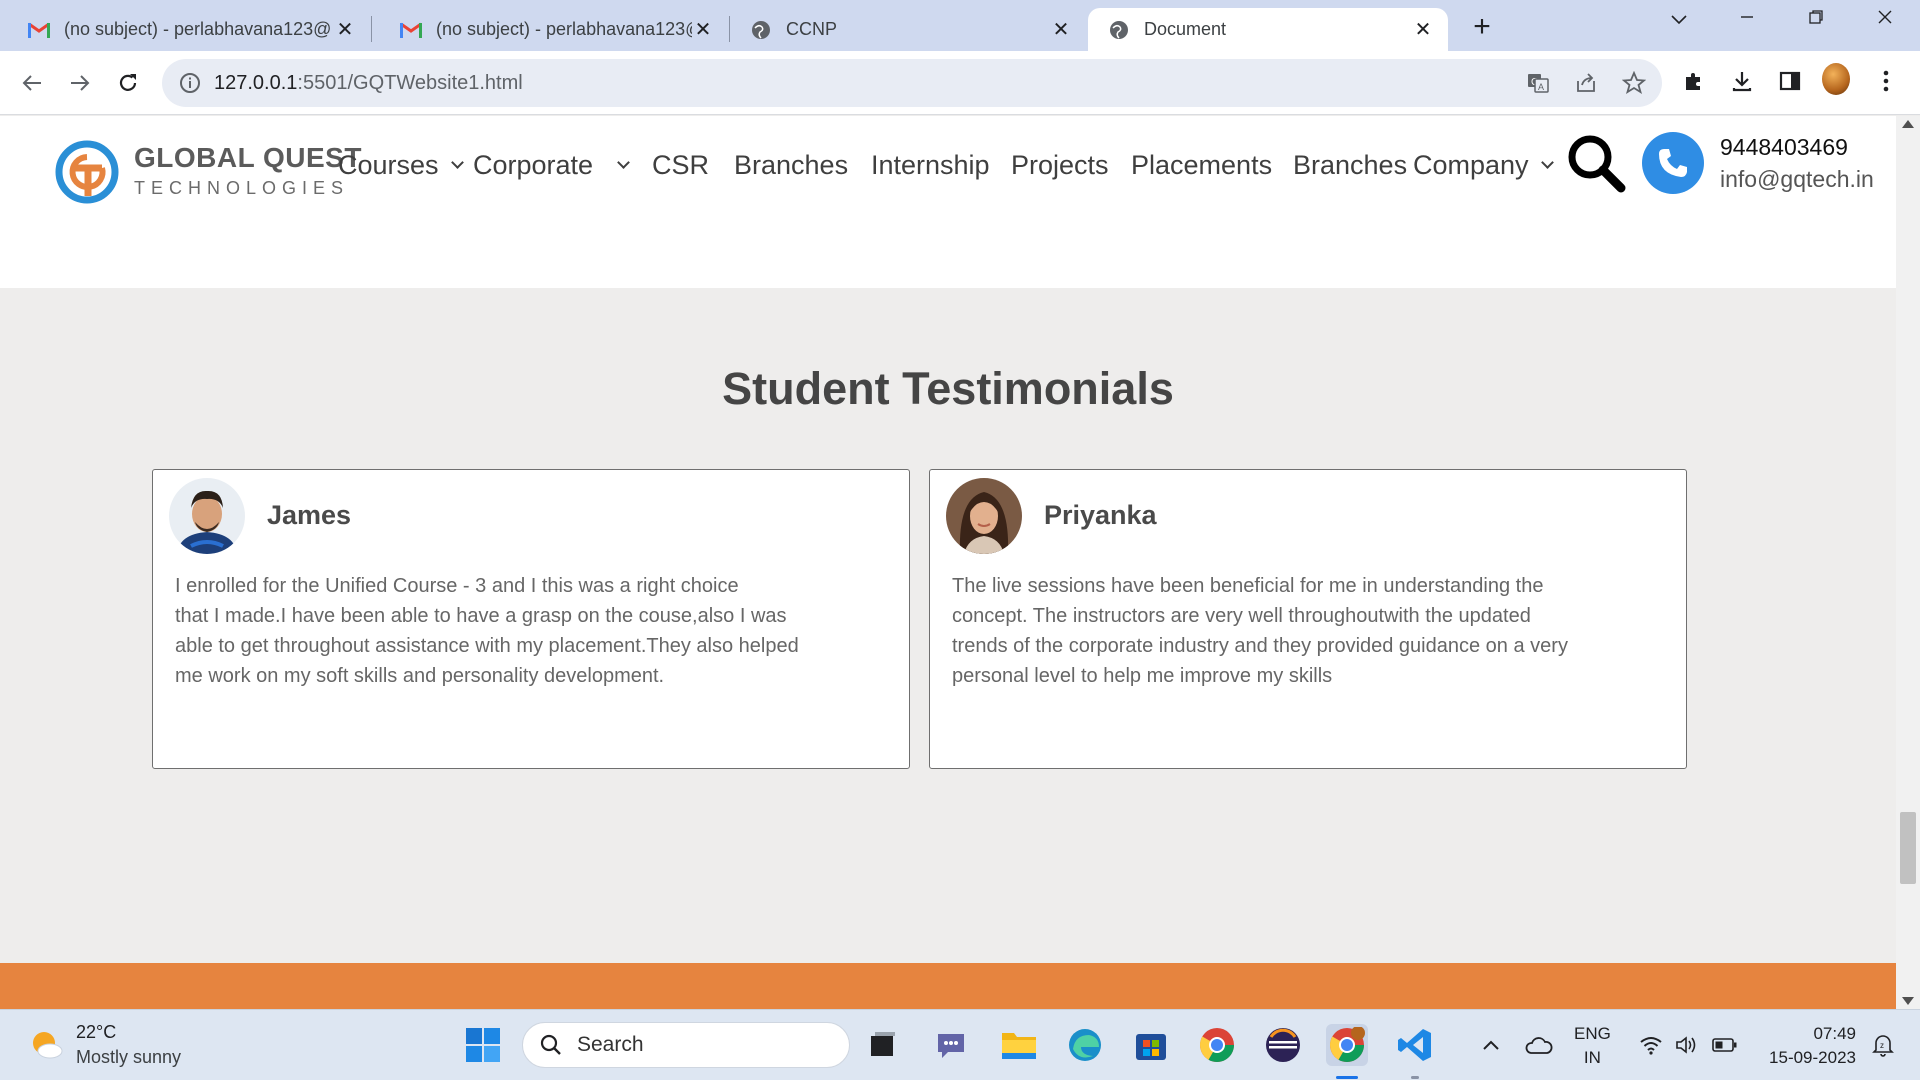 Image resolution: width=1920 pixels, height=1080 pixels. What do you see at coordinates (1350, 165) in the screenshot?
I see `nav-branches-2: Branches` at bounding box center [1350, 165].